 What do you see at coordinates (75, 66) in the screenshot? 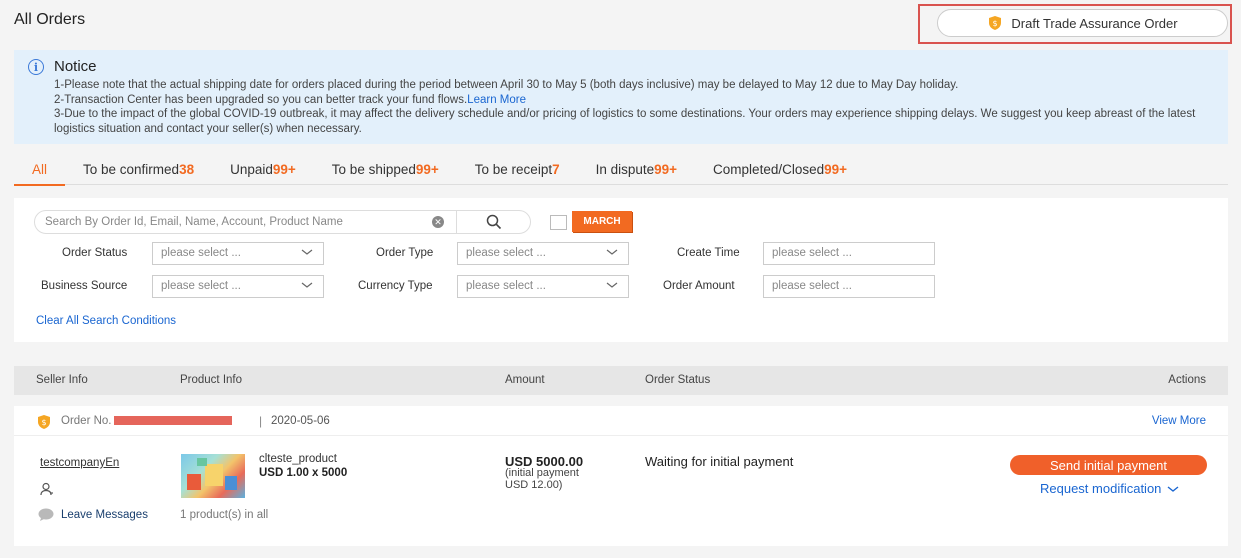
I see `notice-title: Notice` at bounding box center [75, 66].